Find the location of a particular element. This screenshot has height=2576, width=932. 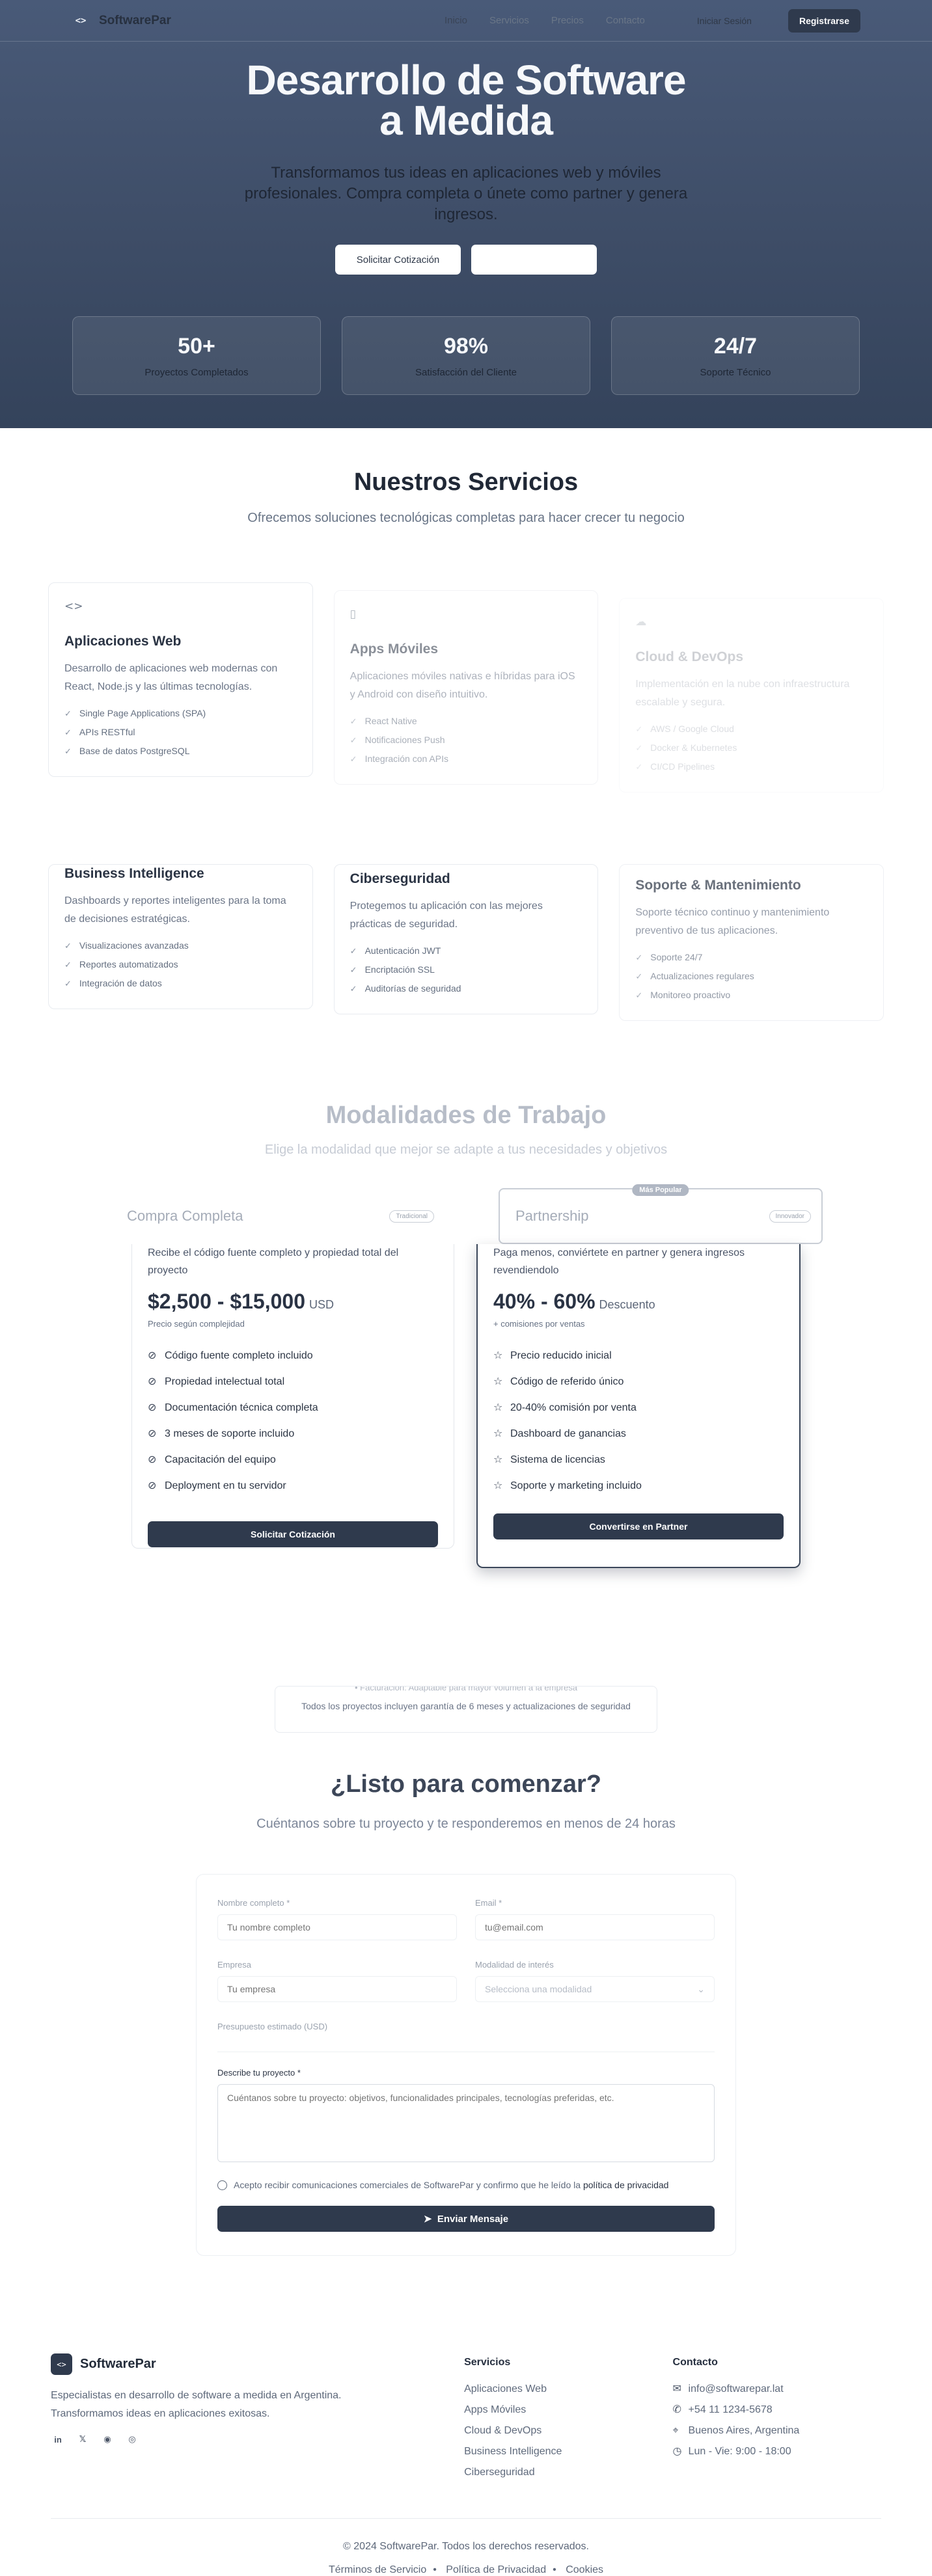

footer-link: Ciberseguridad is located at coordinates (568, 2472).